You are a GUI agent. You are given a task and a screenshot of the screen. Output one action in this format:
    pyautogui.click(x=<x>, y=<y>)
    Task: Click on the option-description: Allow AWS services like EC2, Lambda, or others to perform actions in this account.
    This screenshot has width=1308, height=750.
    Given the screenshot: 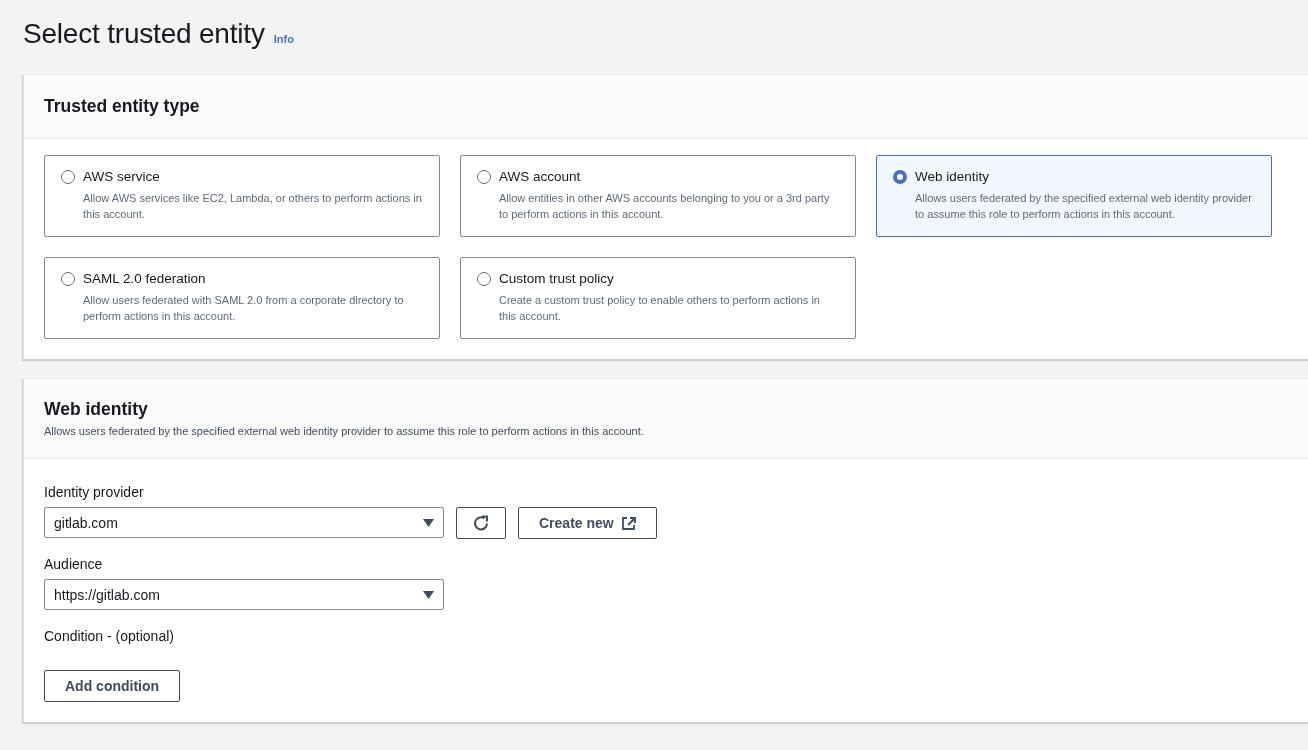 What is the action you would take?
    pyautogui.click(x=253, y=206)
    